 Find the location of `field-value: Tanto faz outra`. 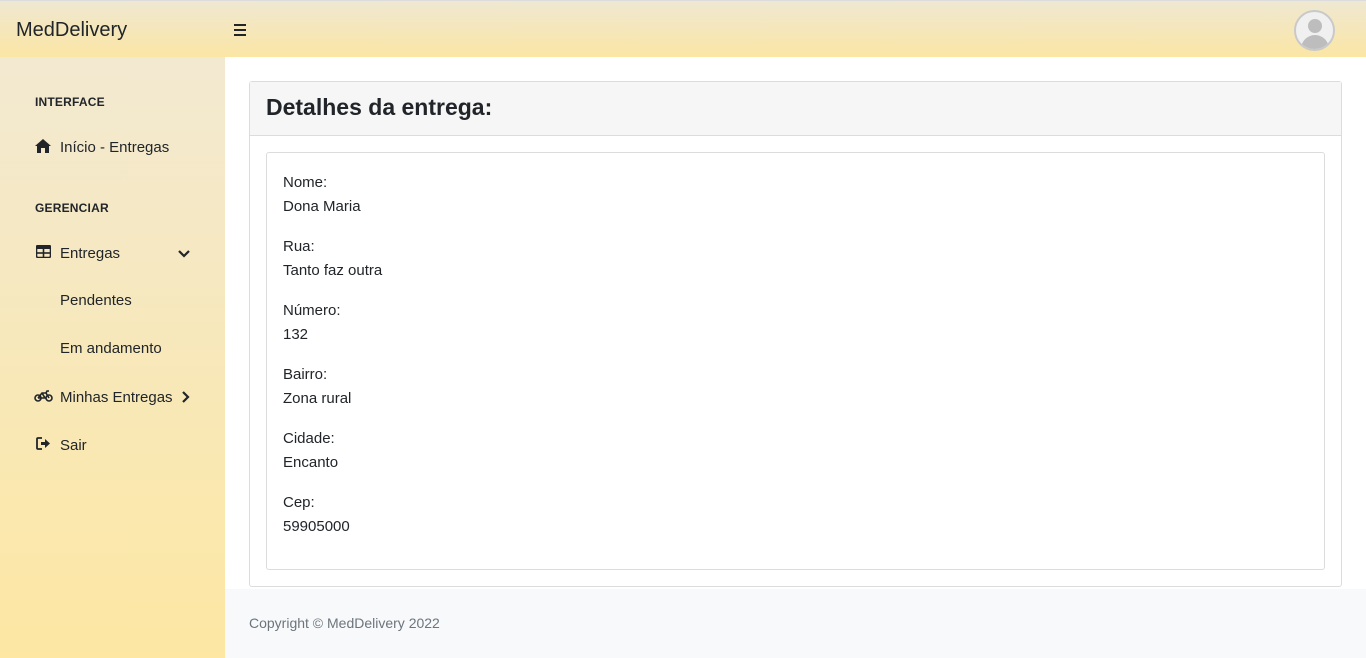

field-value: Tanto faz outra is located at coordinates (333, 270).